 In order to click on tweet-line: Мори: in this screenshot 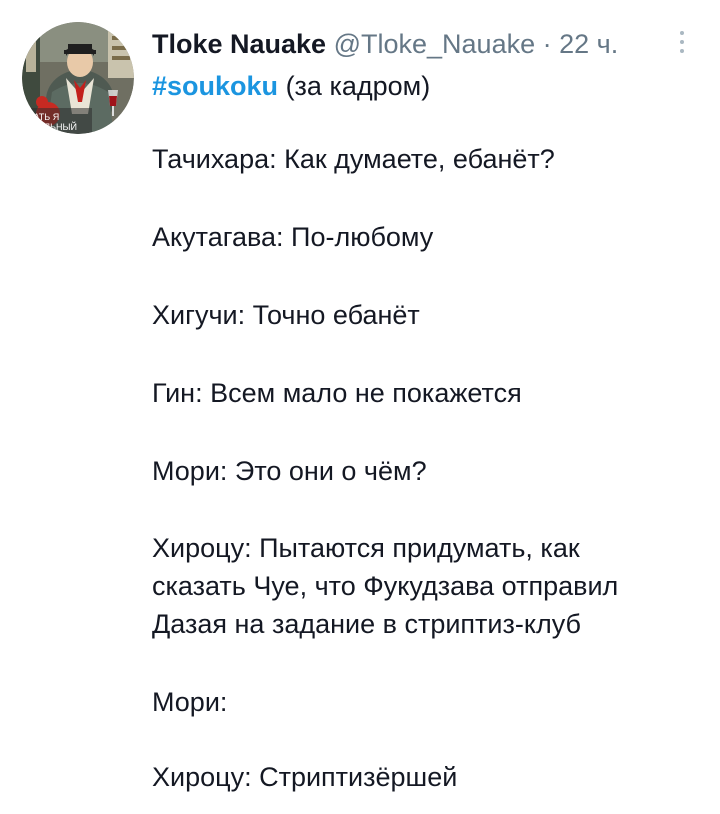, I will do `click(190, 702)`.